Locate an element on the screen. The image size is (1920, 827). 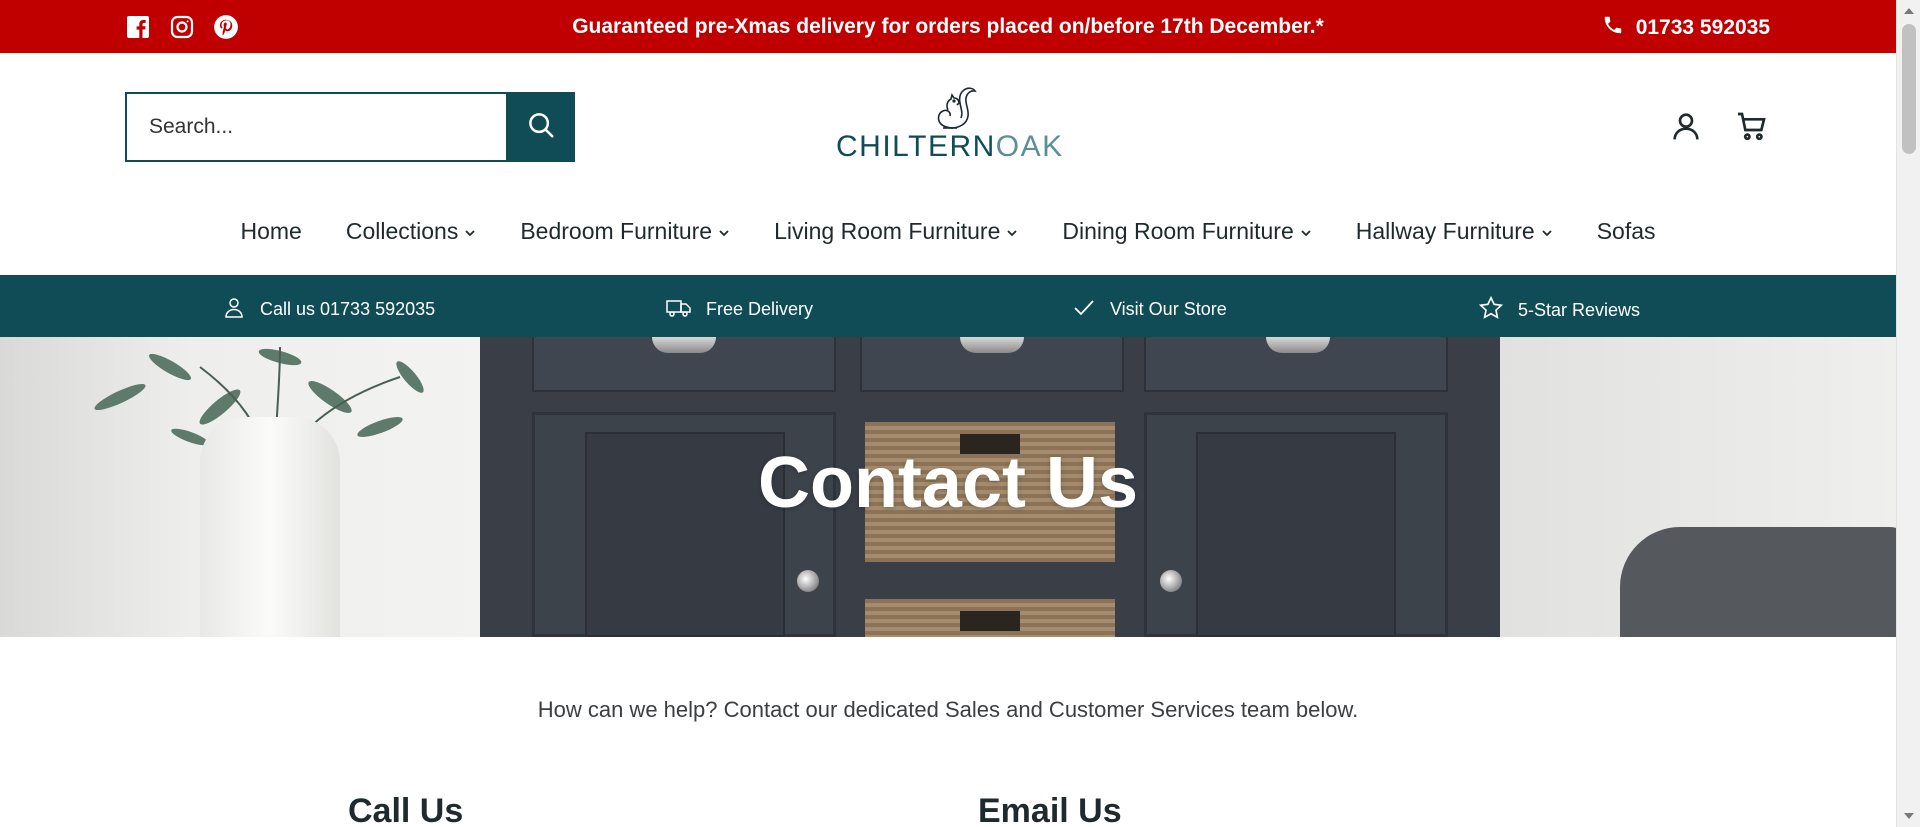
wicker-basket-image is located at coordinates (990, 618).